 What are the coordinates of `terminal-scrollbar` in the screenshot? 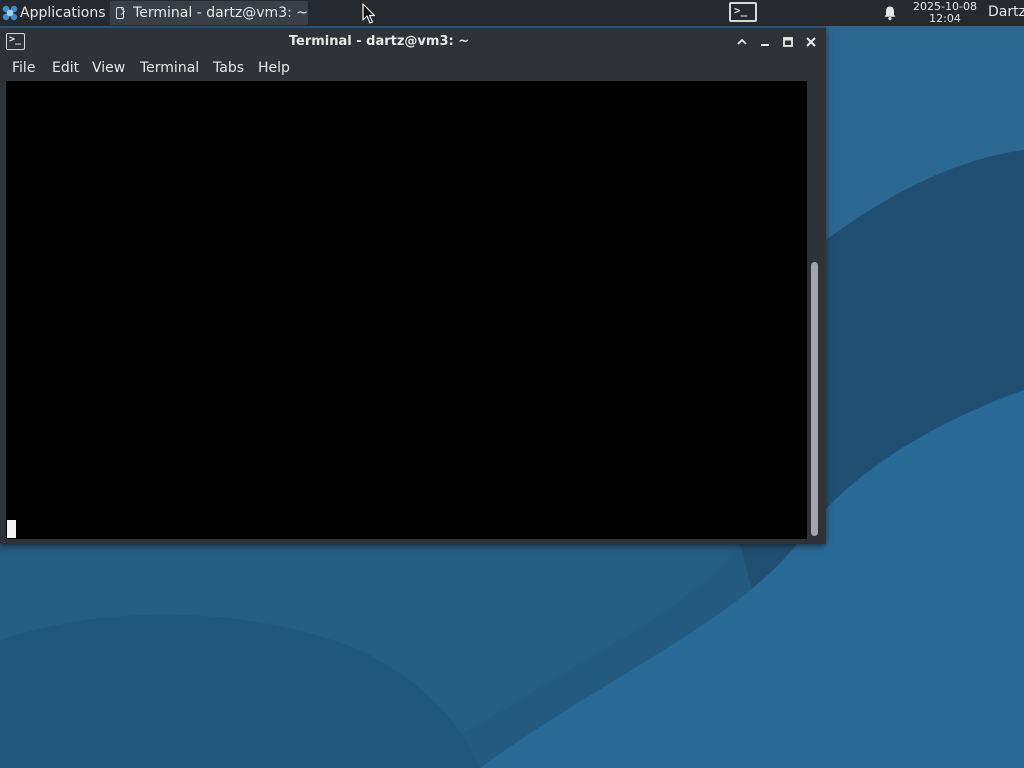 It's located at (816, 310).